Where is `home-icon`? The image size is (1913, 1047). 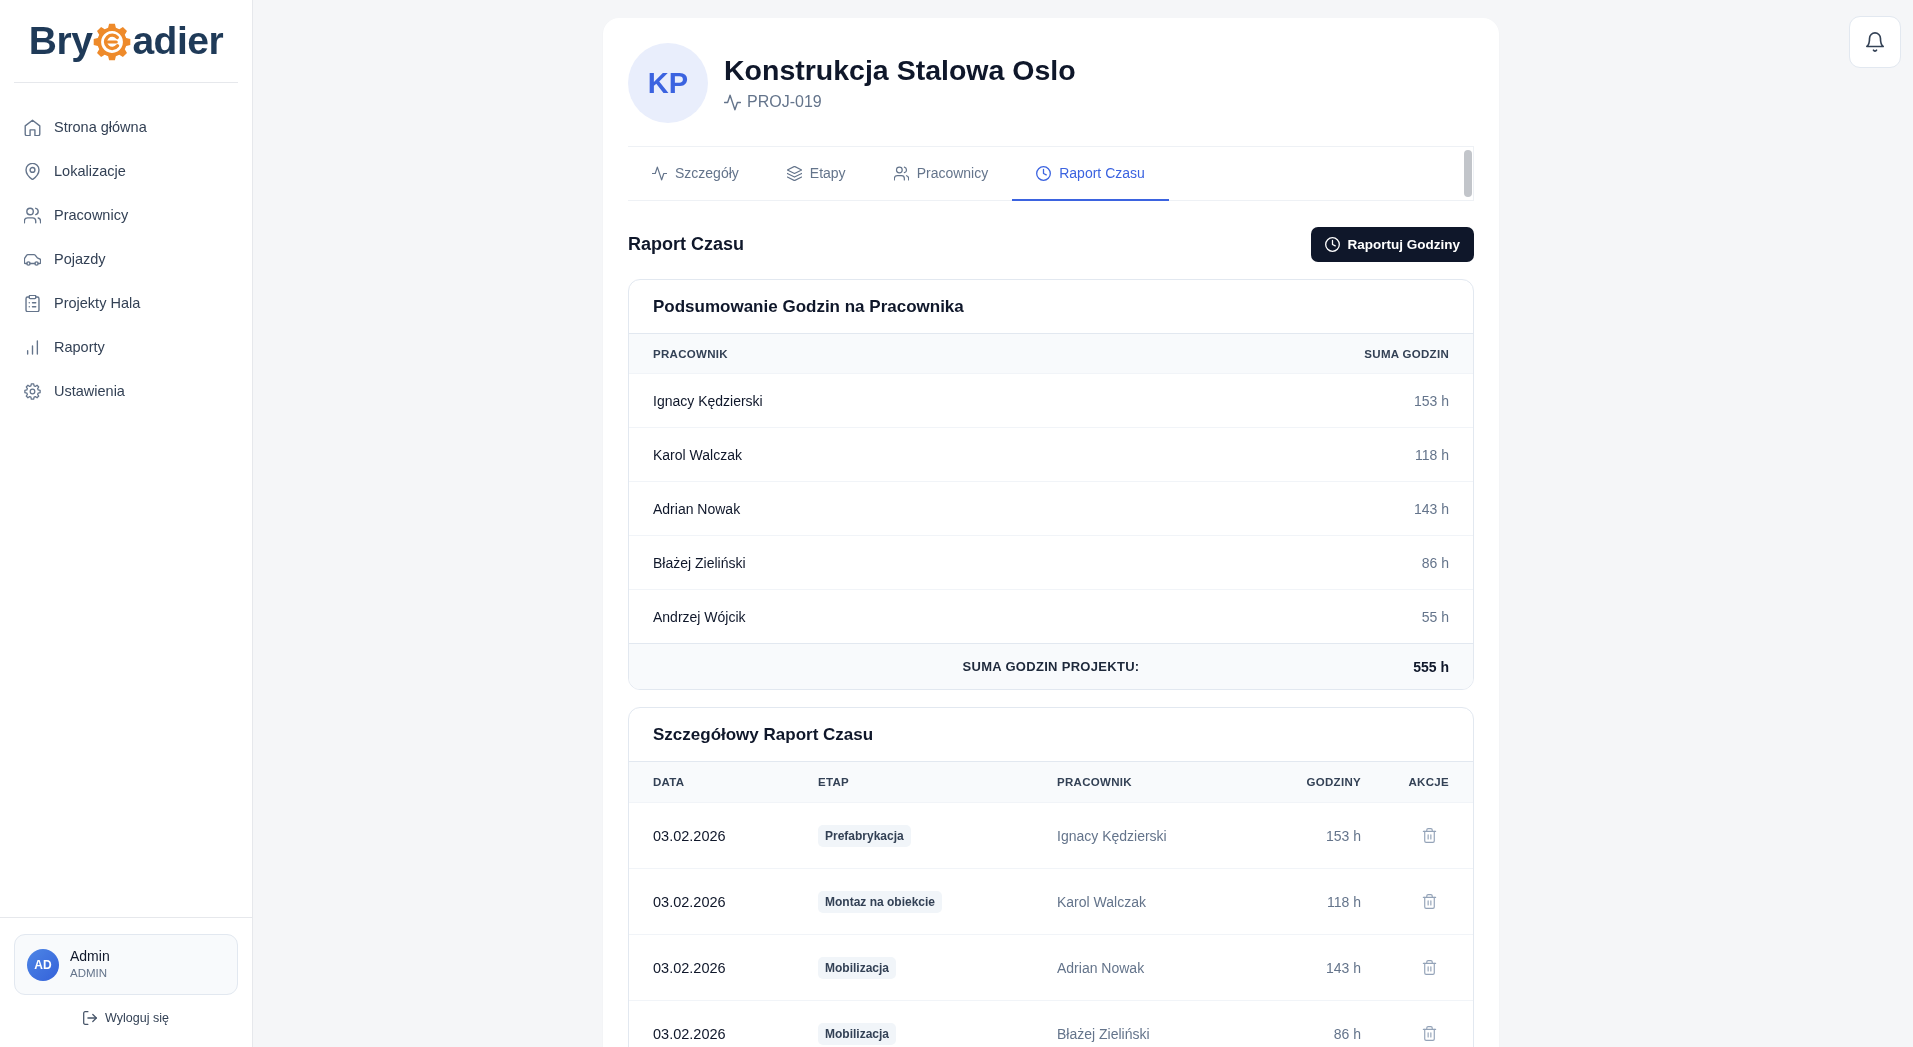 home-icon is located at coordinates (32, 127).